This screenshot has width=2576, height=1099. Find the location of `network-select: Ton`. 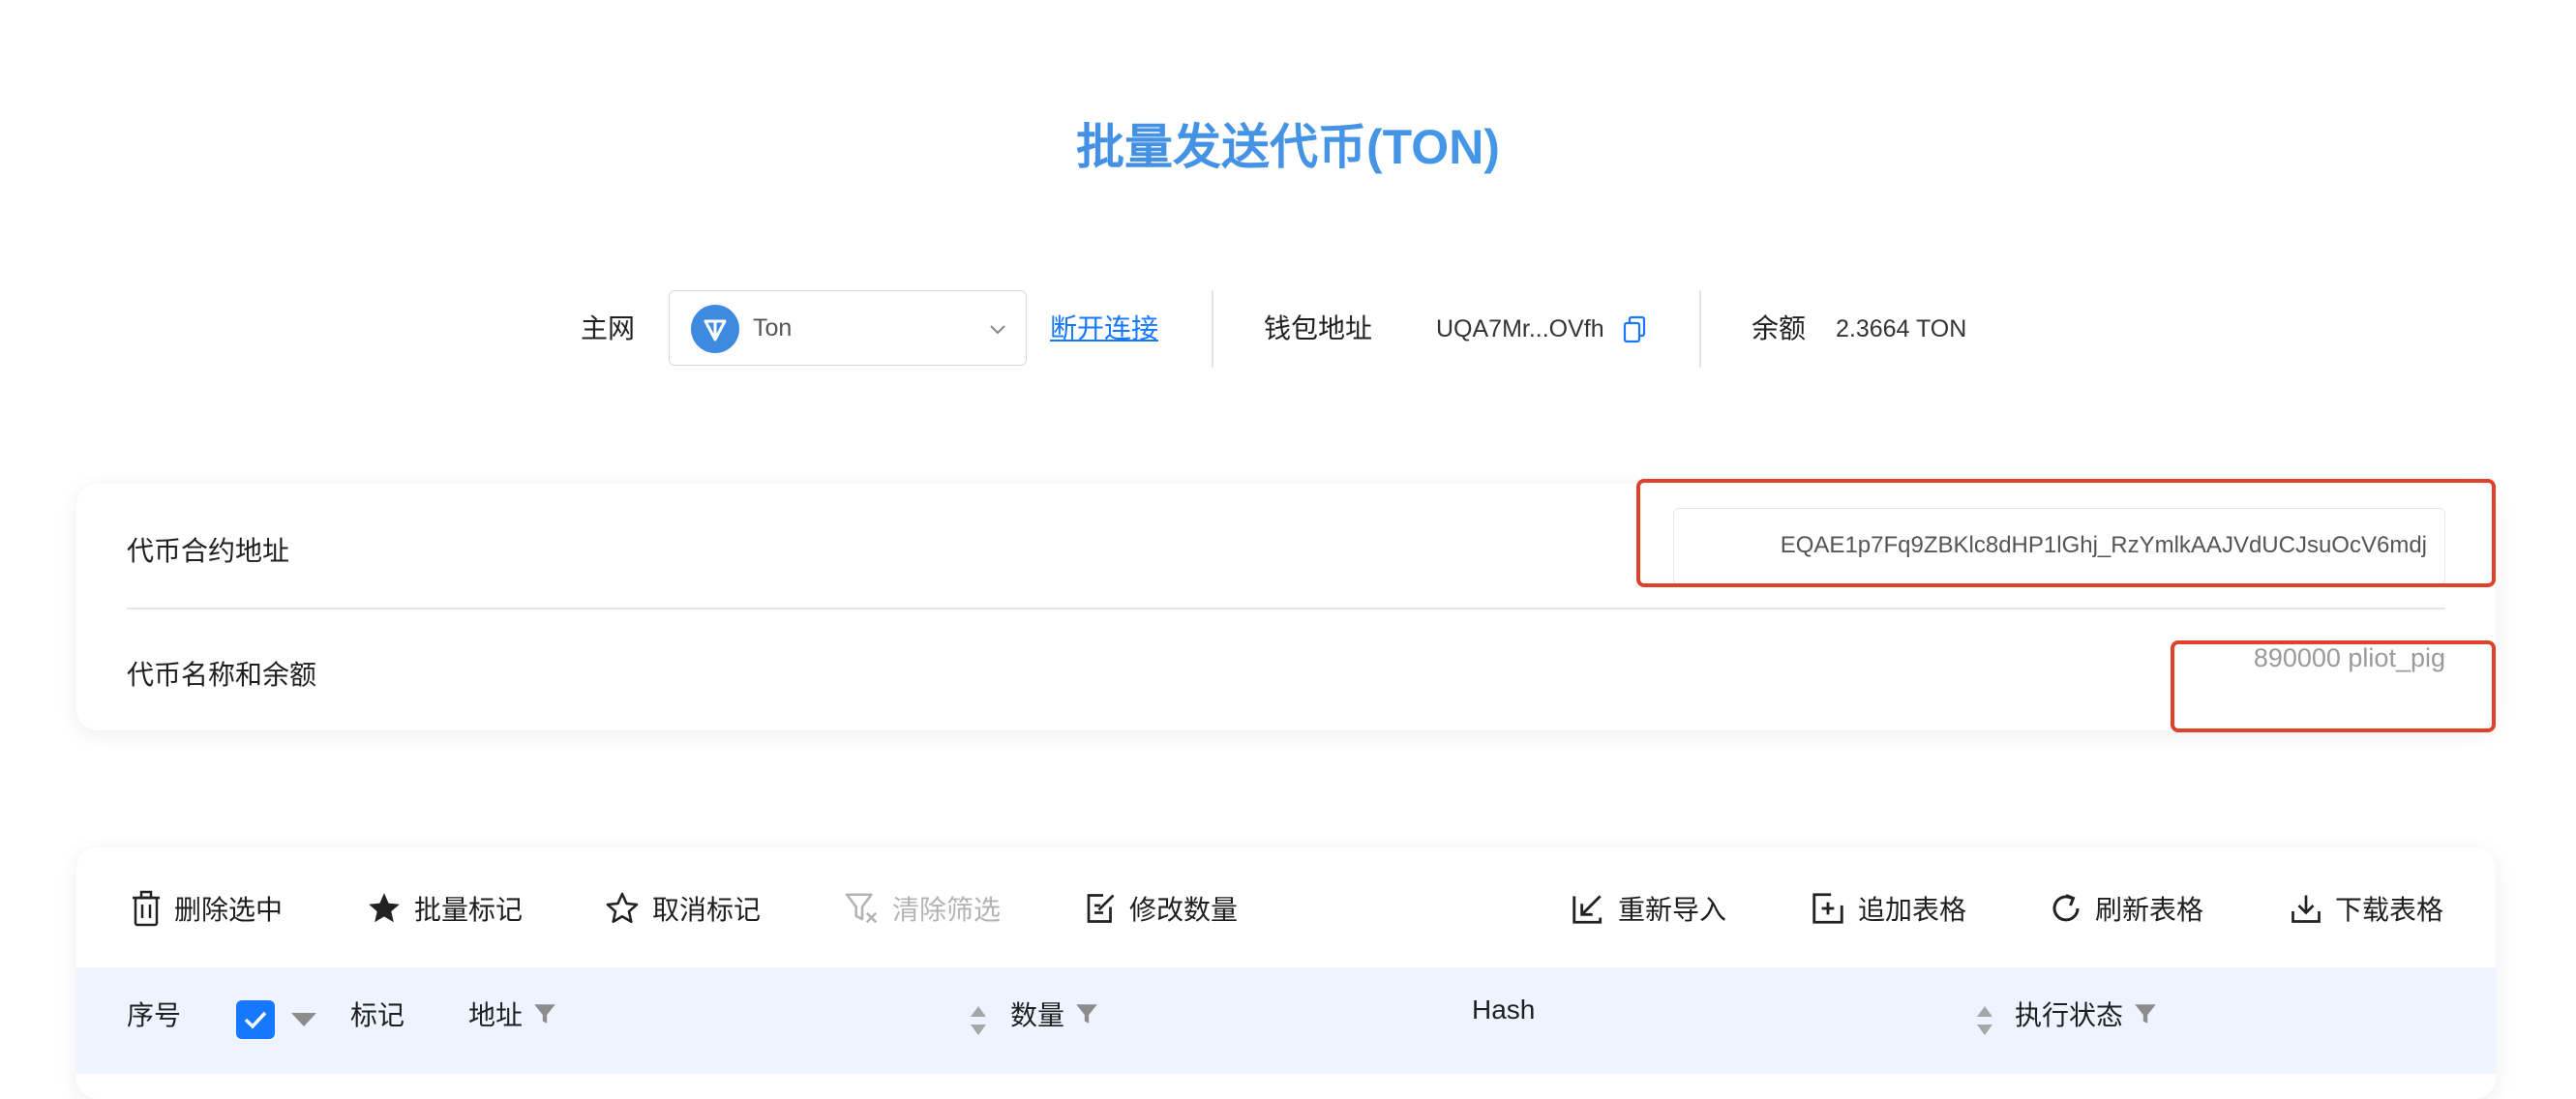

network-select: Ton is located at coordinates (848, 328).